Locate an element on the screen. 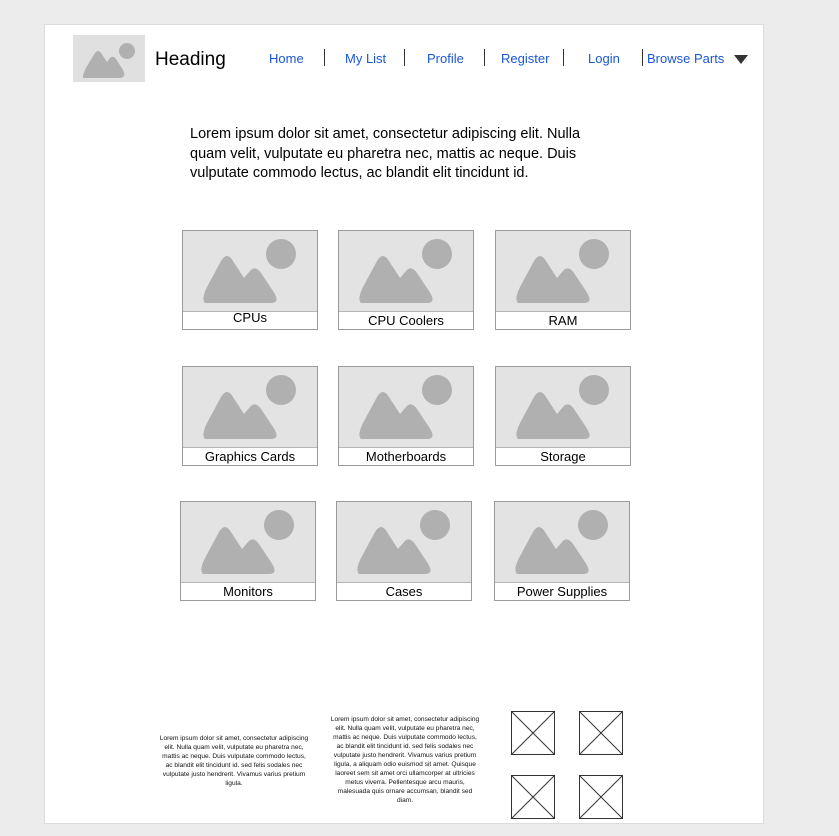  category-card-cases: Cases is located at coordinates (404, 551).